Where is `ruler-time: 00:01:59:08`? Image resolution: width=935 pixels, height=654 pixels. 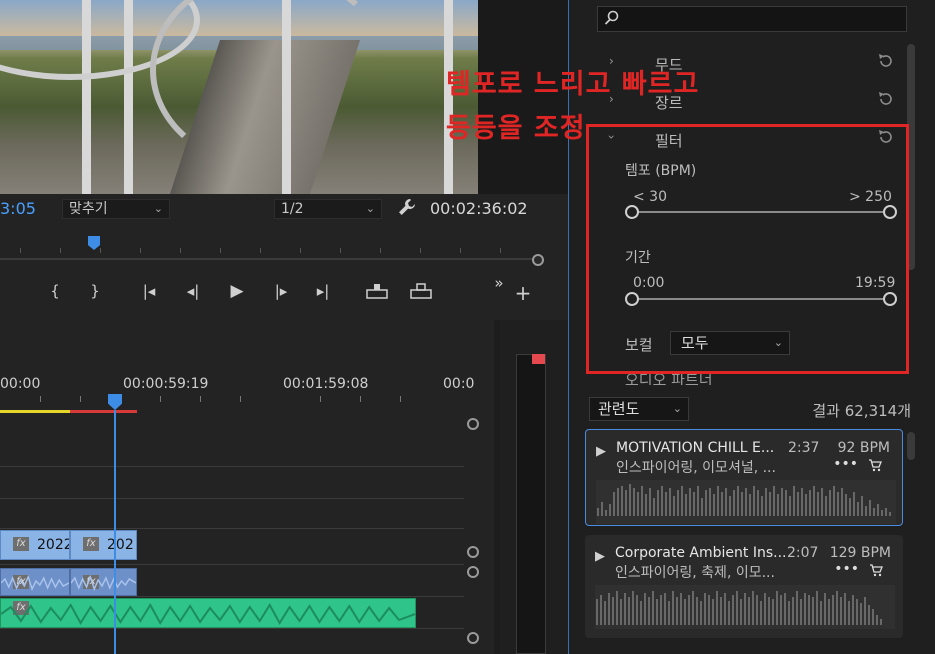 ruler-time: 00:01:59:08 is located at coordinates (326, 384).